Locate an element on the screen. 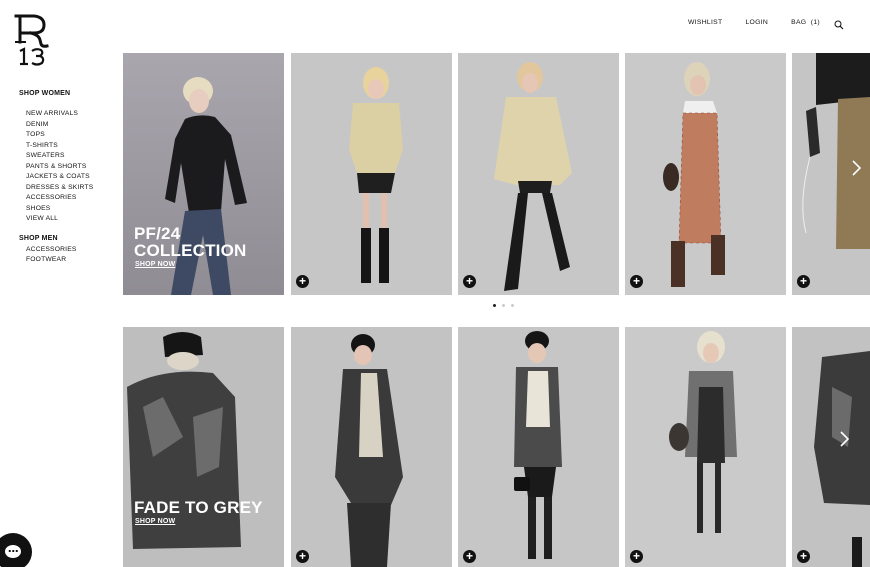 The height and width of the screenshot is (567, 870). chat-icon is located at coordinates (16, 550).